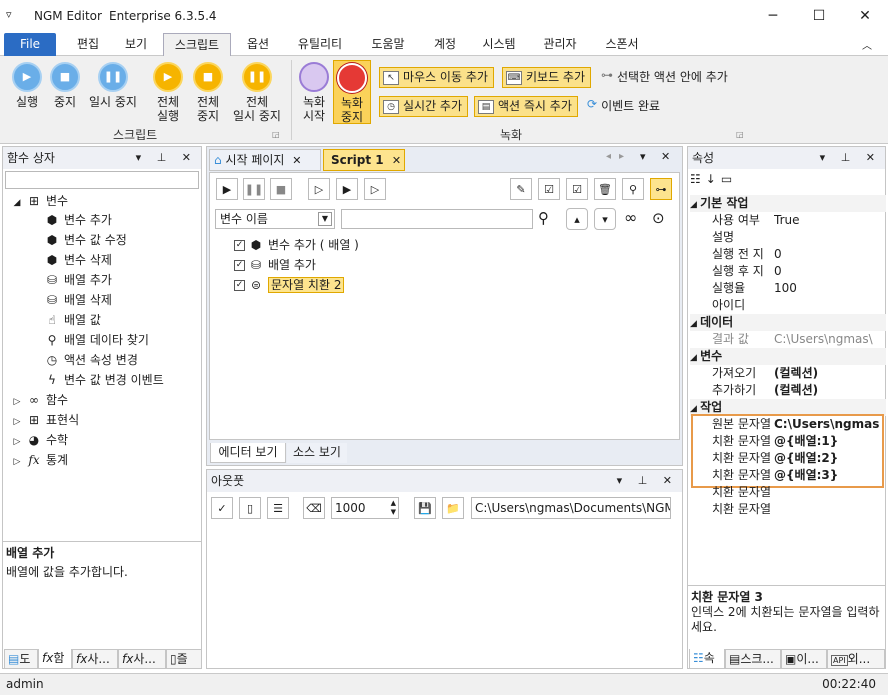 This screenshot has width=888, height=695. Describe the element at coordinates (797, 271) in the screenshot. I see `prop-row: 실행 후 지0` at that location.